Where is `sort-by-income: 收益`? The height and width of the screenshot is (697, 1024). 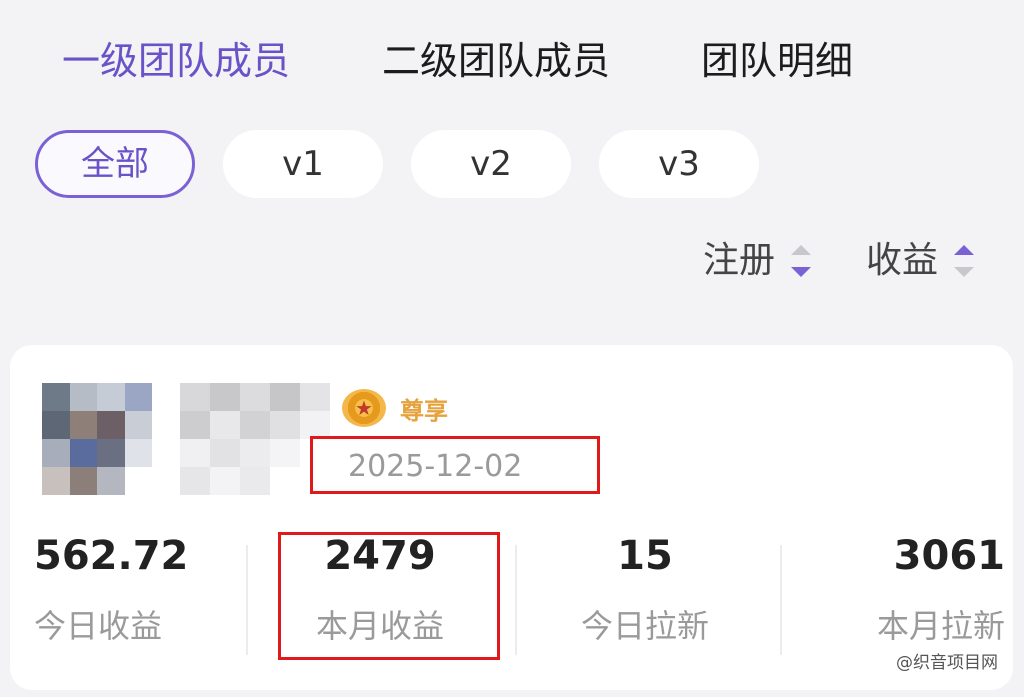
sort-by-income: 收益 is located at coordinates (920, 261).